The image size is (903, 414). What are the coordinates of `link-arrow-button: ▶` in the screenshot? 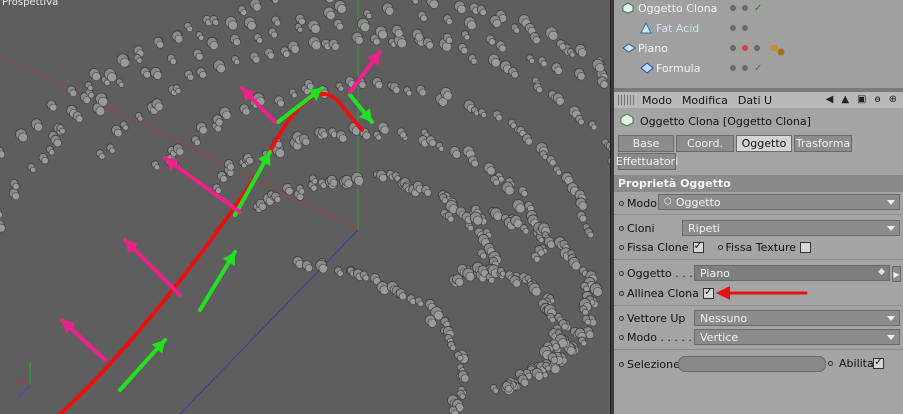 It's located at (896, 274).